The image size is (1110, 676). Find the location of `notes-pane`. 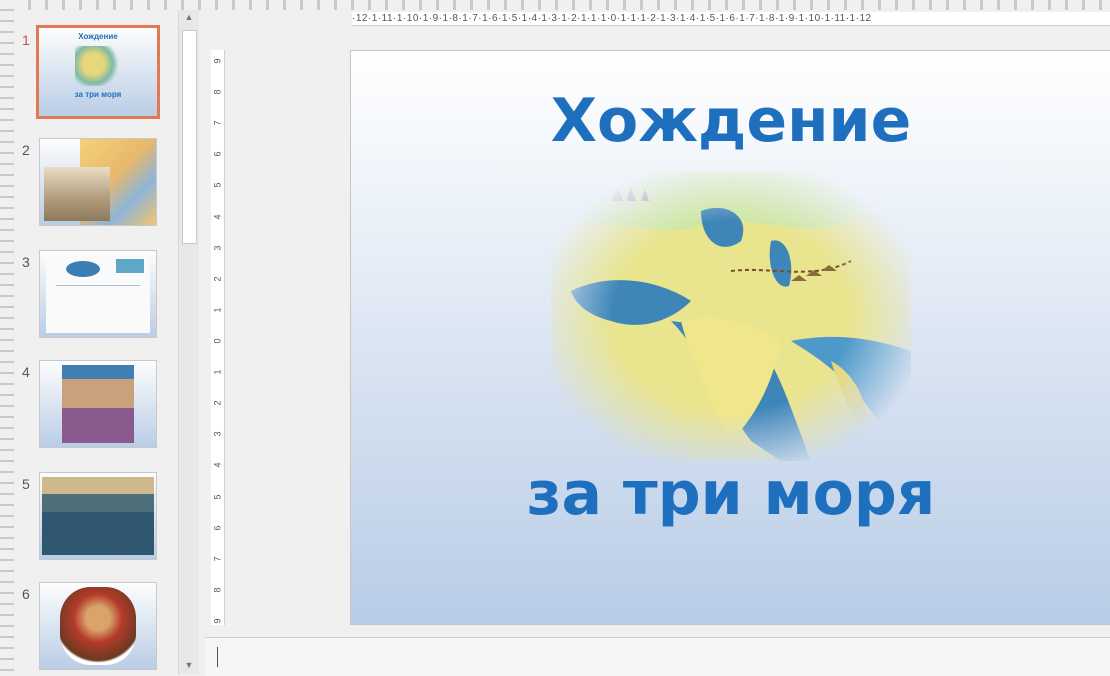

notes-pane is located at coordinates (657, 656).